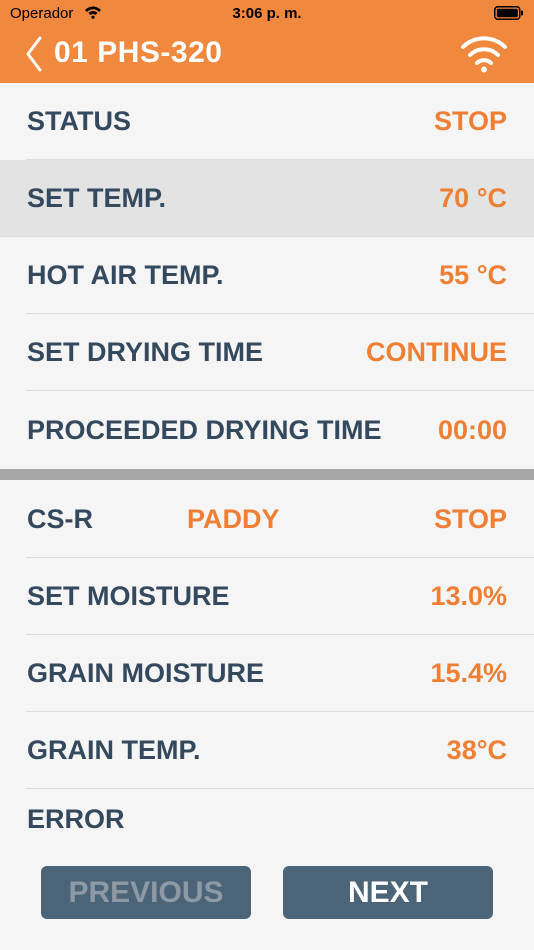  Describe the element at coordinates (484, 54) in the screenshot. I see `wifi-connection-icon` at that location.